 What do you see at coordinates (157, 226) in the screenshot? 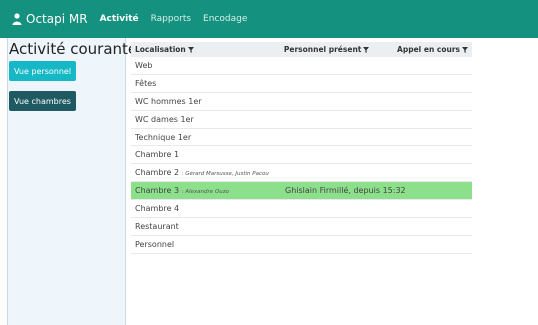
I see `location-name: Restaurant` at bounding box center [157, 226].